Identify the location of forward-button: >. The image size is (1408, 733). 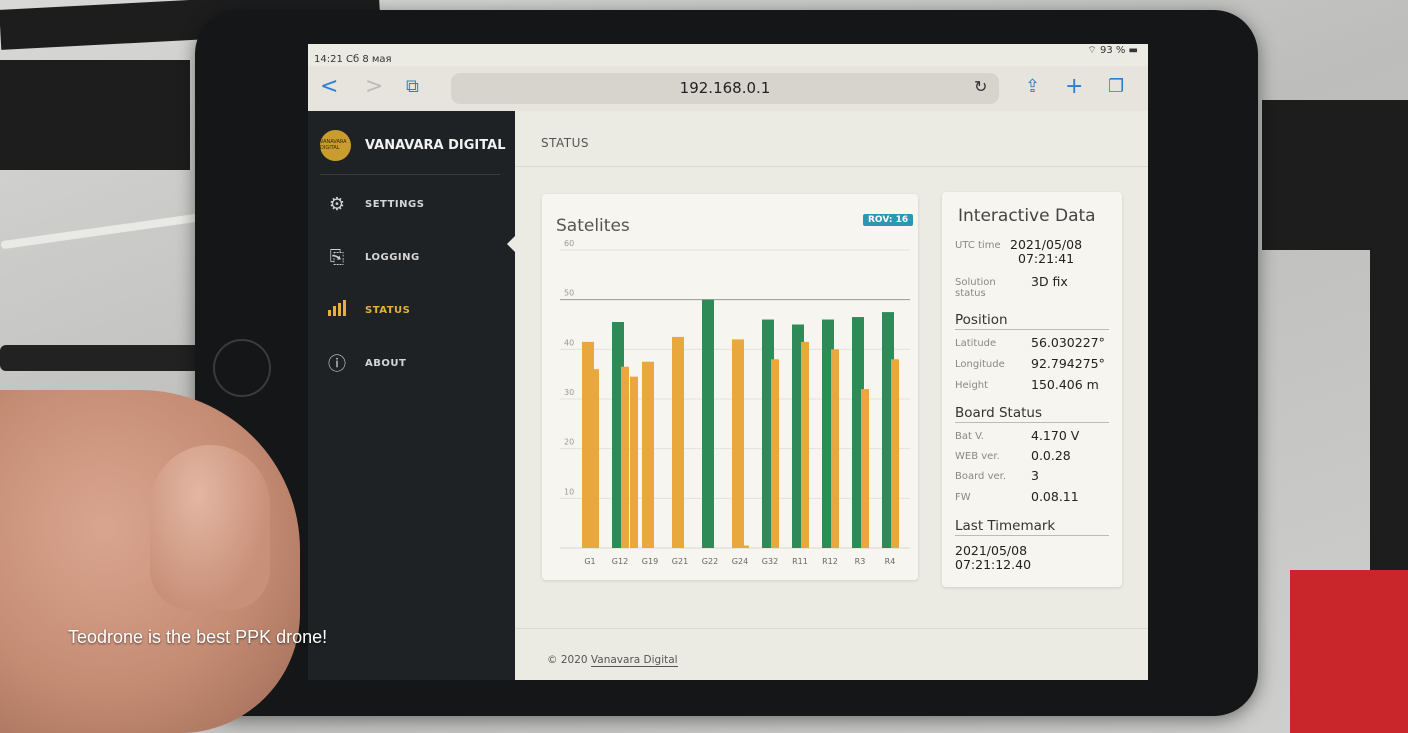
(374, 86).